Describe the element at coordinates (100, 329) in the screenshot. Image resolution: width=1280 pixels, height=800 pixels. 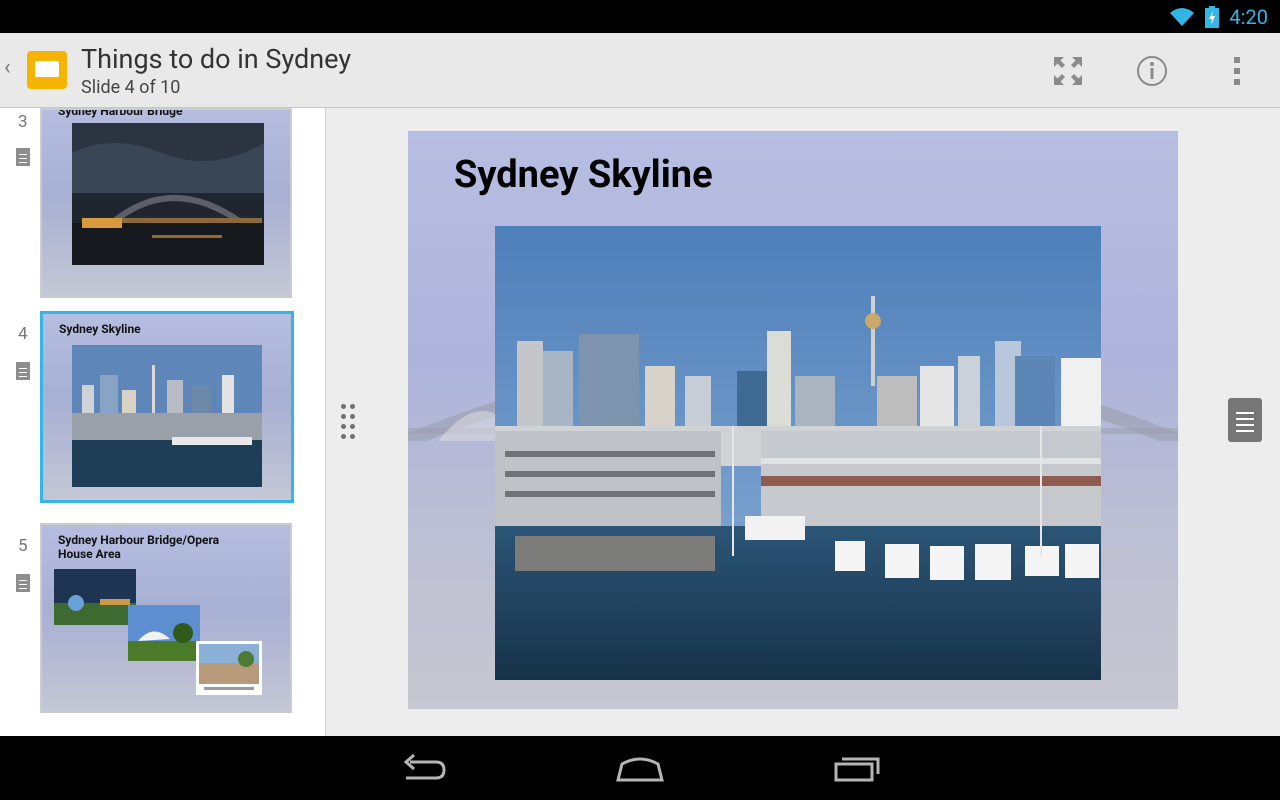
I see `thumbnail-title: Sydney Skyline` at that location.